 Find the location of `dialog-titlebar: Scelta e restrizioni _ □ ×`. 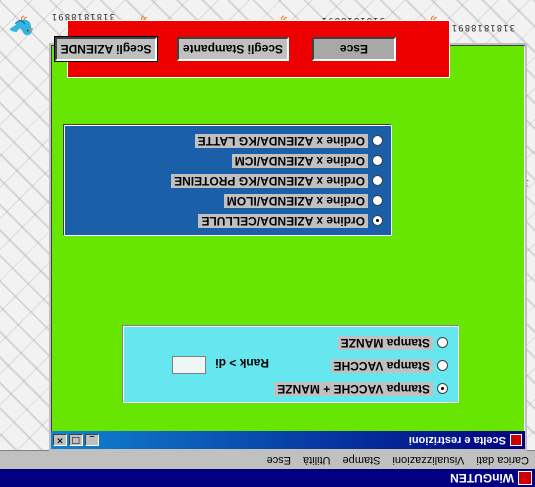

dialog-titlebar: Scelta e restrizioni _ □ × is located at coordinates (288, 440).